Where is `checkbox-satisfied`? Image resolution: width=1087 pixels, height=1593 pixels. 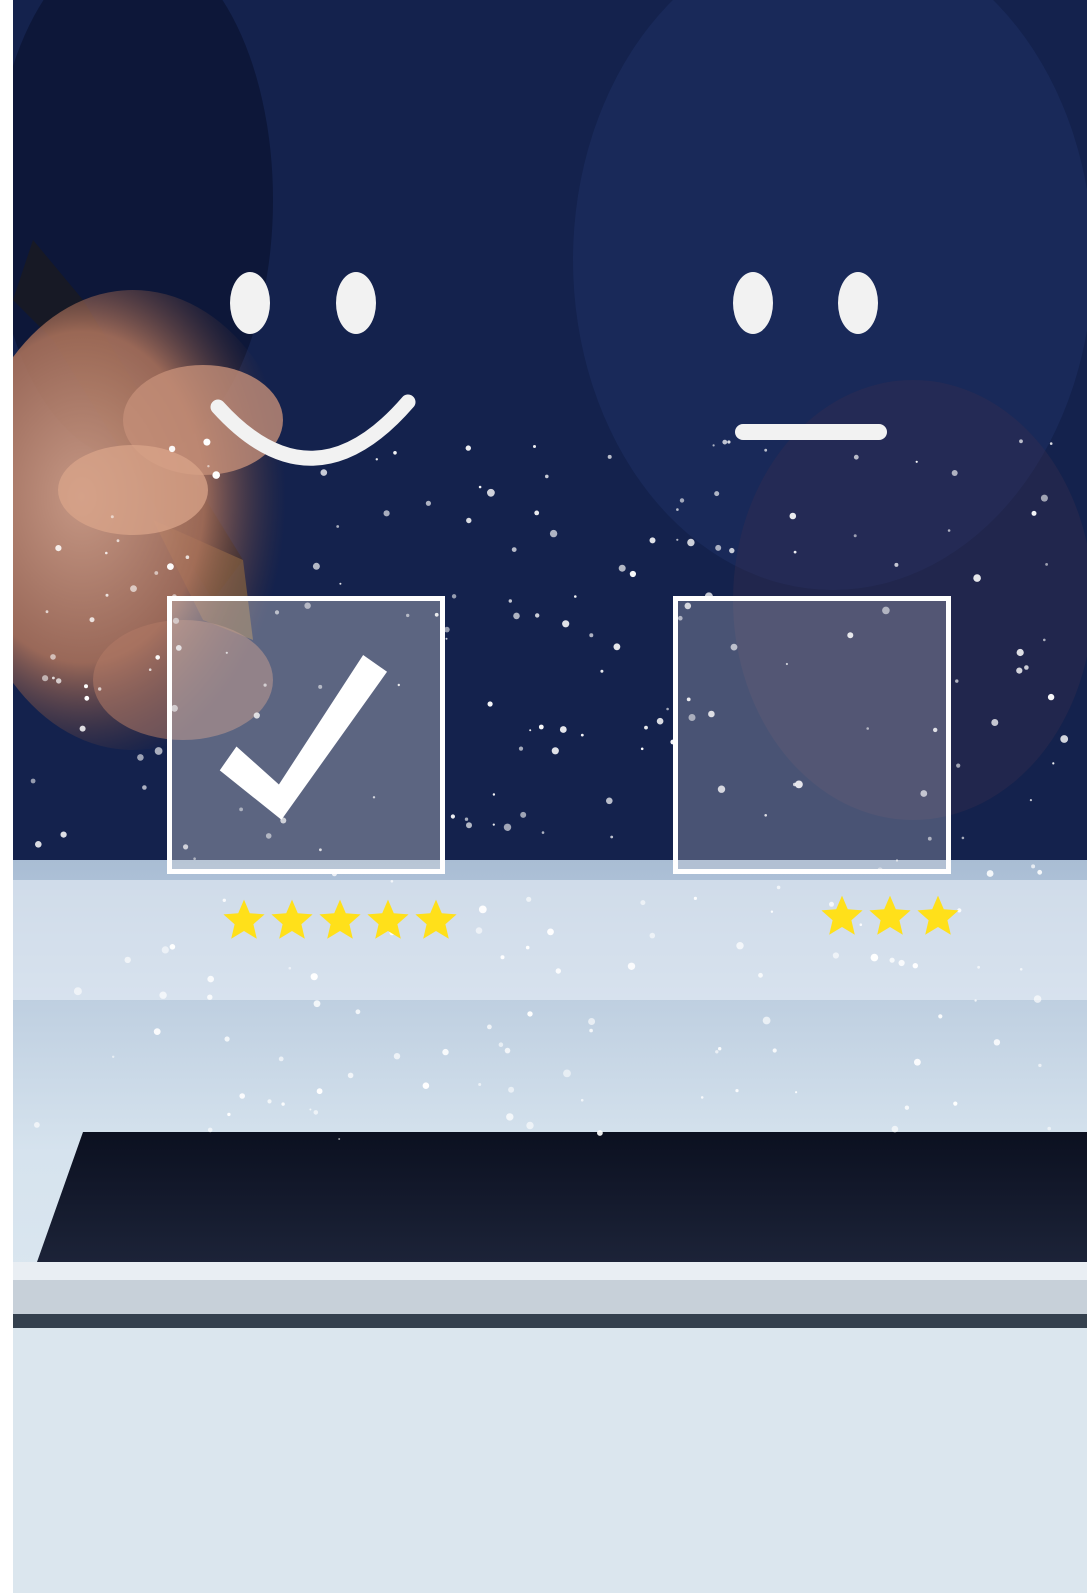
checkbox-satisfied is located at coordinates (306, 735).